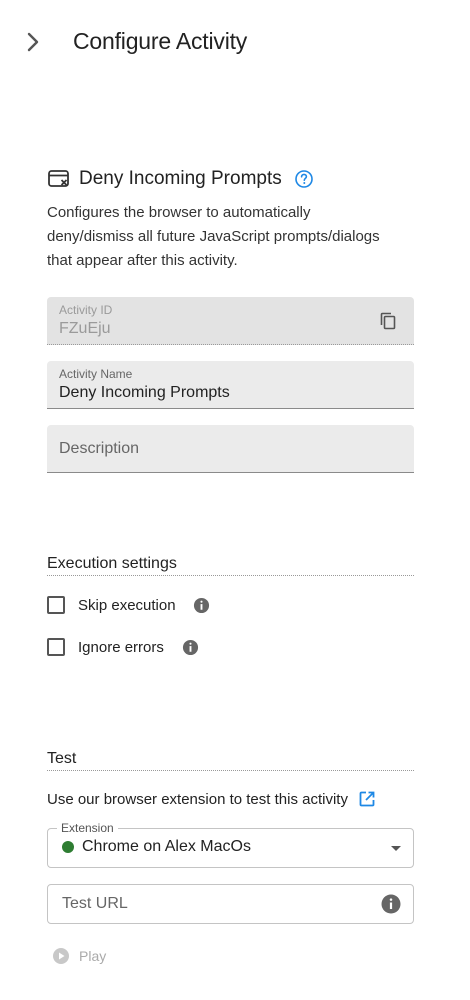 The image size is (470, 1000). I want to click on help-circle-icon, so click(304, 179).